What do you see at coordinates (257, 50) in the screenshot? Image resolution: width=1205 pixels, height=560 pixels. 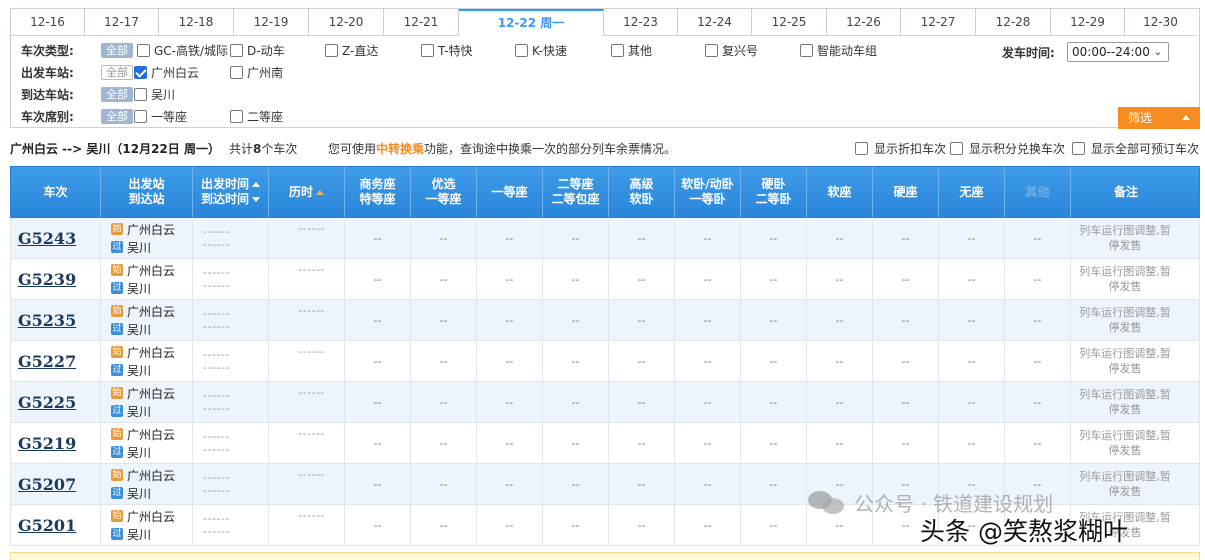 I see `train-type-option: D-动车` at bounding box center [257, 50].